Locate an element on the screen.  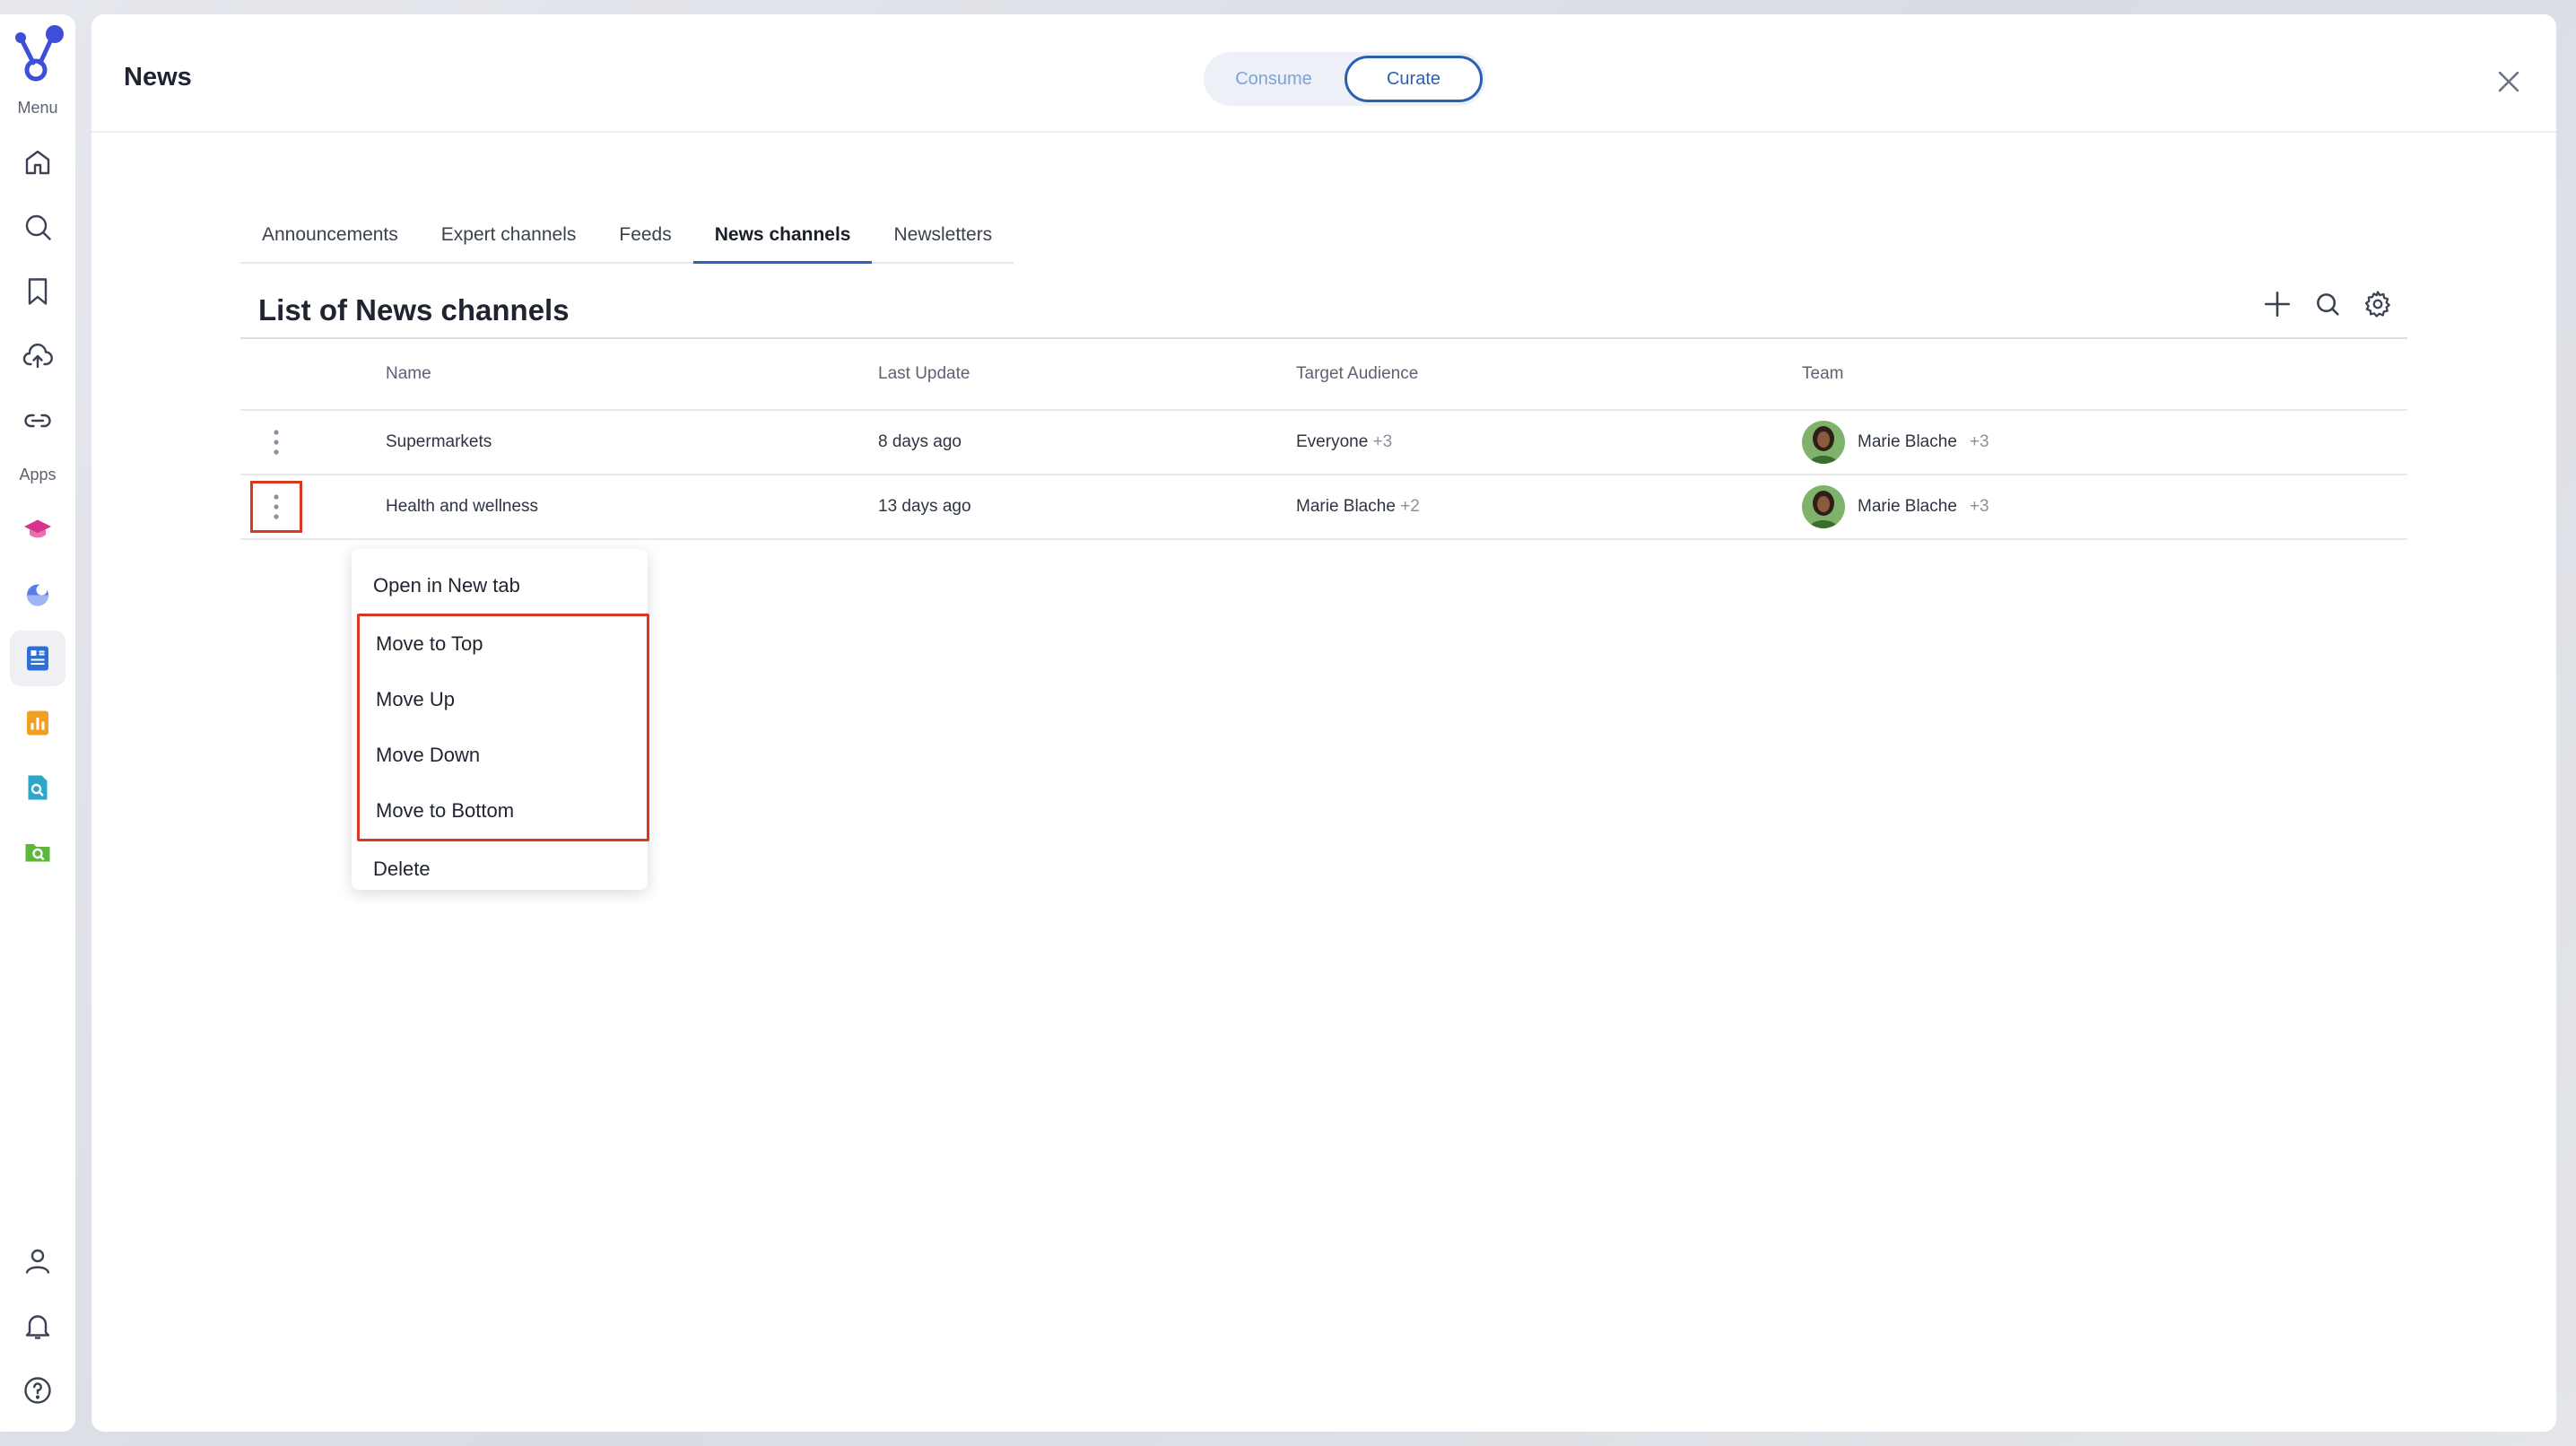
app-insights is located at coordinates (37, 594).